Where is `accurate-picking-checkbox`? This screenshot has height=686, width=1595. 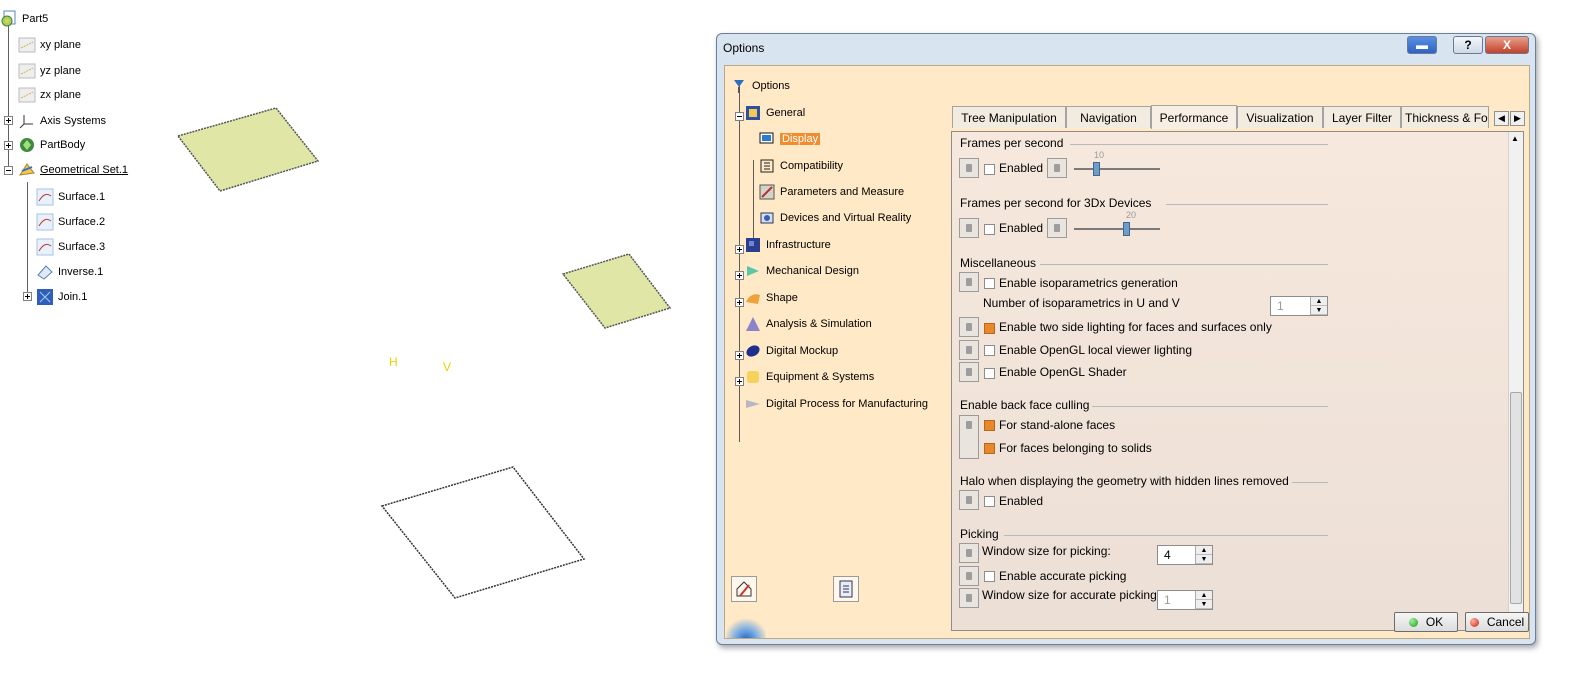
accurate-picking-checkbox is located at coordinates (989, 576).